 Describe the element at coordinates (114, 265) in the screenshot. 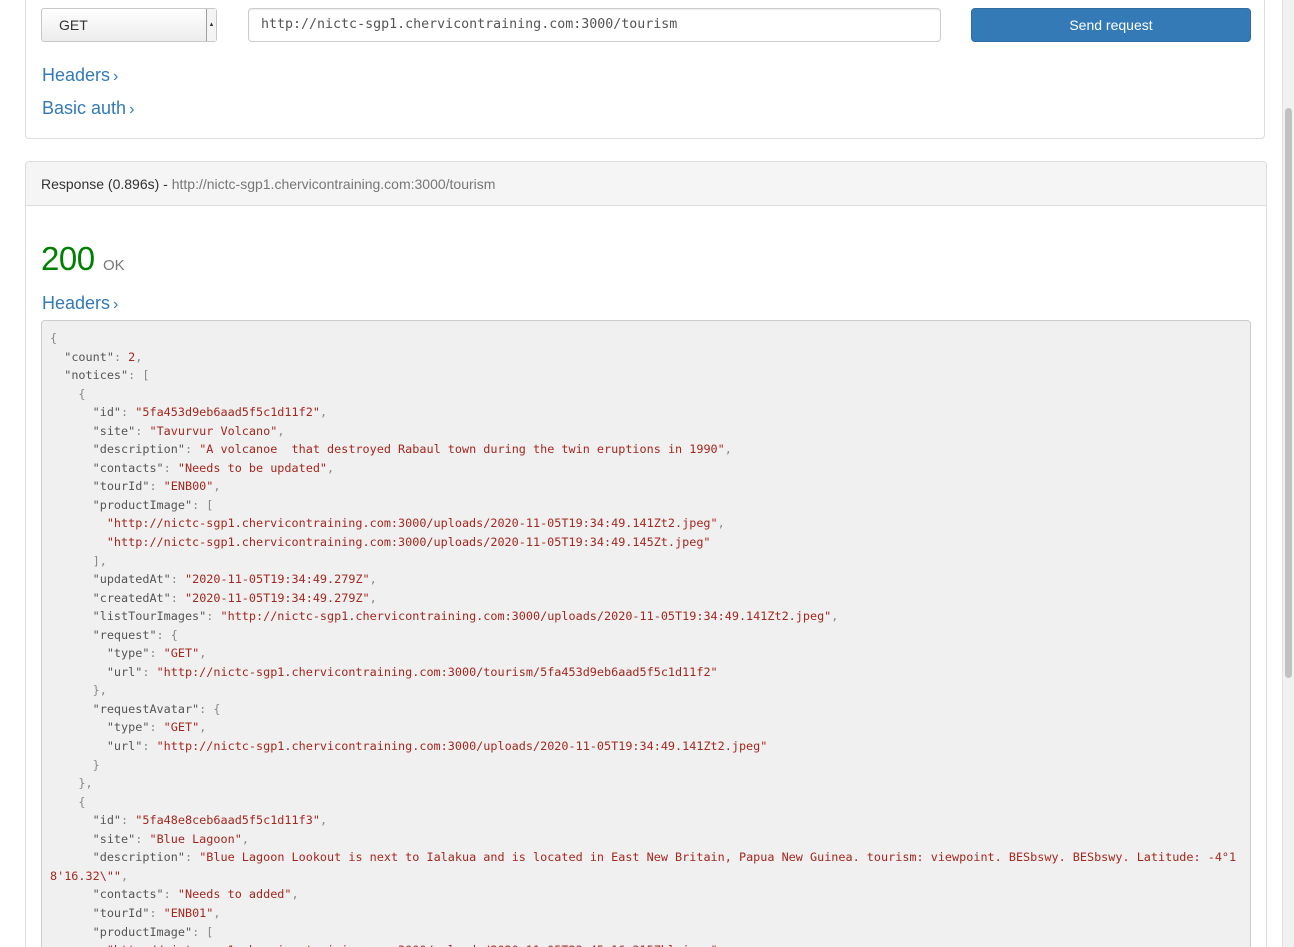

I see `status-text: OK` at that location.